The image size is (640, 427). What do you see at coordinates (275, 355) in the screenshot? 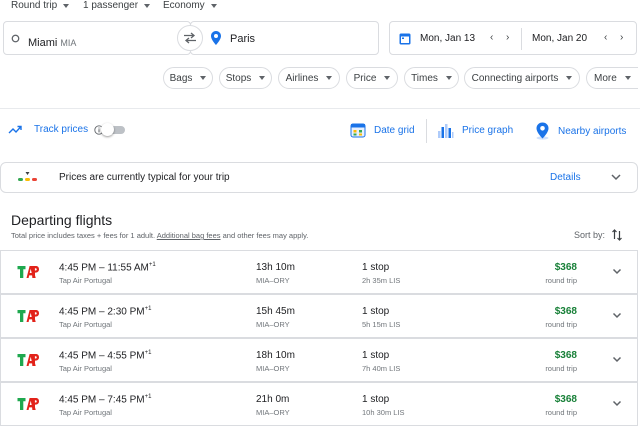
I see `flight-duration: 18h 10m` at bounding box center [275, 355].